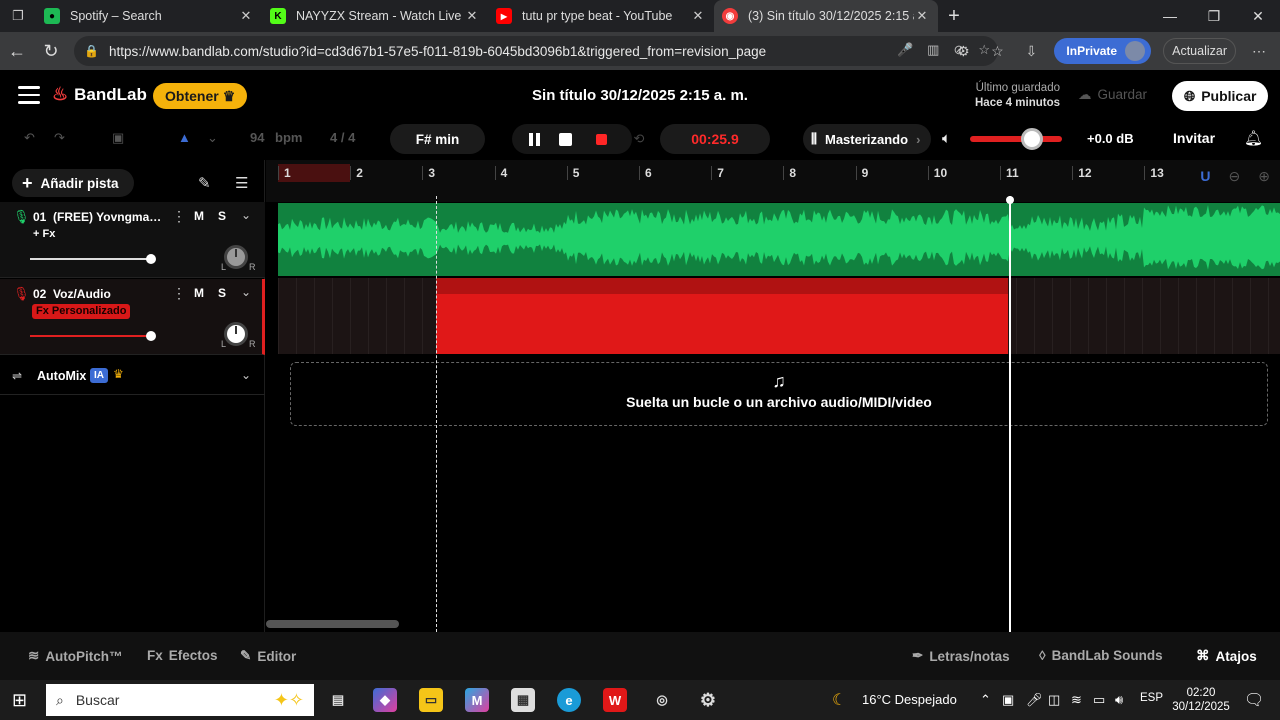 Image resolution: width=1280 pixels, height=720 pixels. What do you see at coordinates (91, 51) in the screenshot?
I see `lock-icon: 🔒` at bounding box center [91, 51].